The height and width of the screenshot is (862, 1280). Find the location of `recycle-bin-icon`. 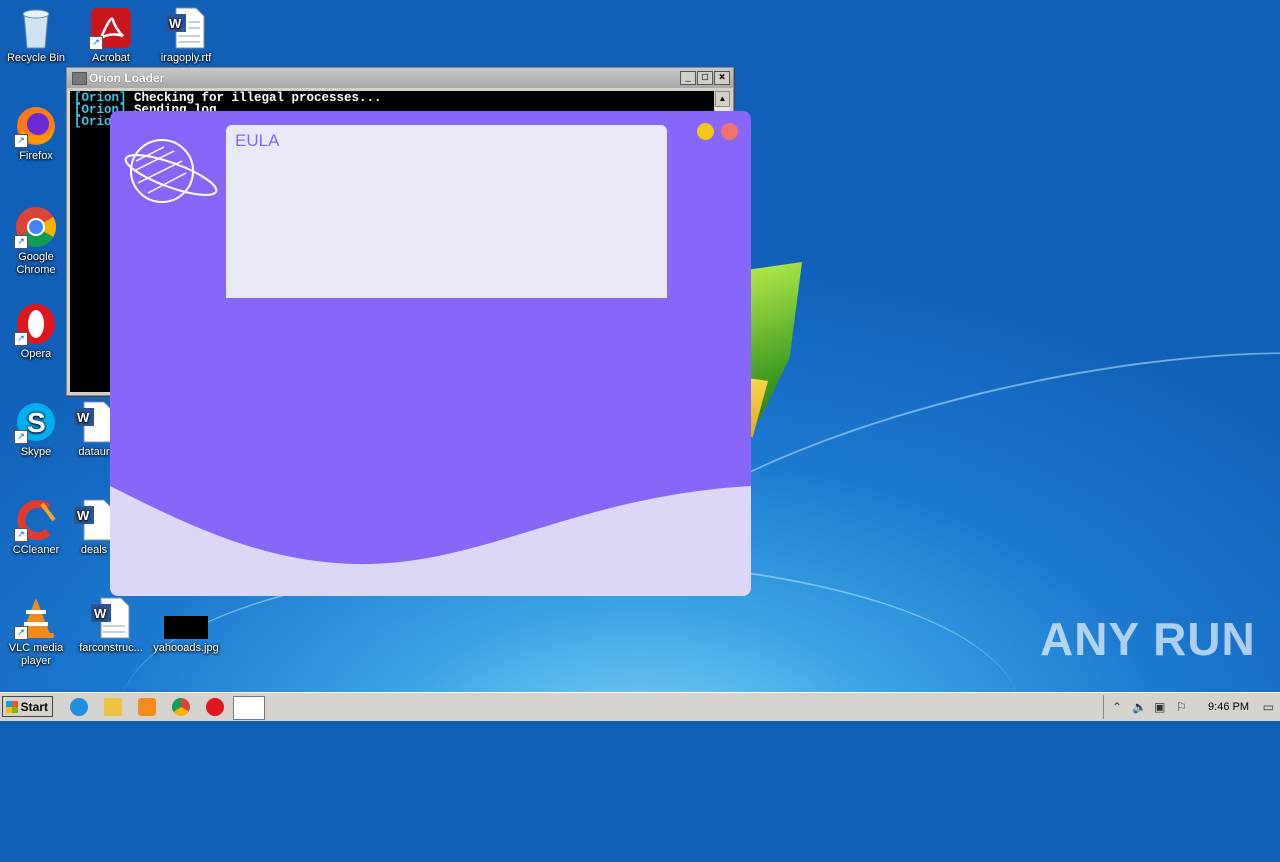

recycle-bin-icon is located at coordinates (36, 28).